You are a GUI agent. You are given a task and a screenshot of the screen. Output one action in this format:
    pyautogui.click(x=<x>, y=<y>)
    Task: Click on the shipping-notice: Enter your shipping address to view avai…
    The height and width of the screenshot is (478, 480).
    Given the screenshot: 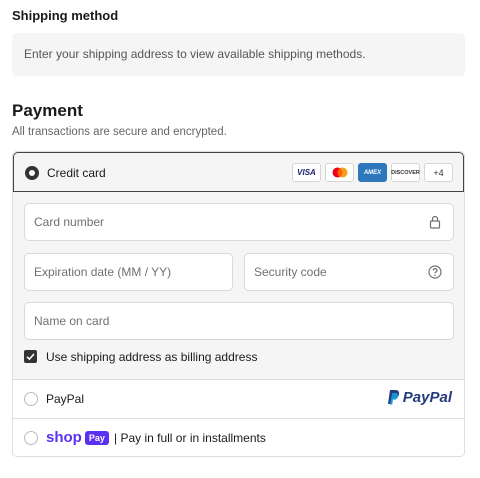 What is the action you would take?
    pyautogui.click(x=238, y=54)
    